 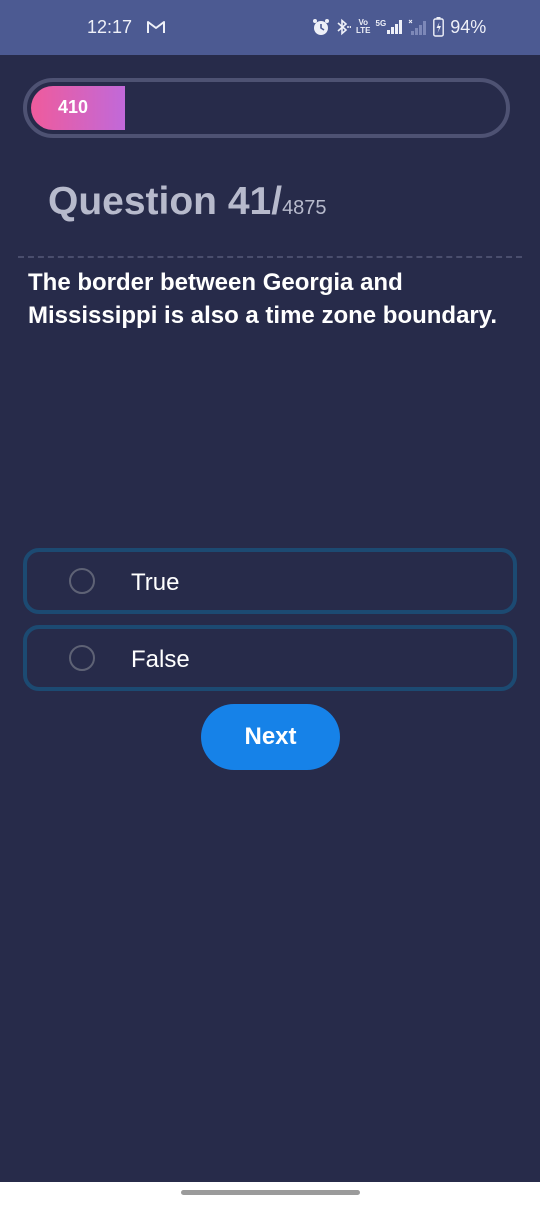 What do you see at coordinates (363, 30) in the screenshot?
I see `volte-bottom: LTE` at bounding box center [363, 30].